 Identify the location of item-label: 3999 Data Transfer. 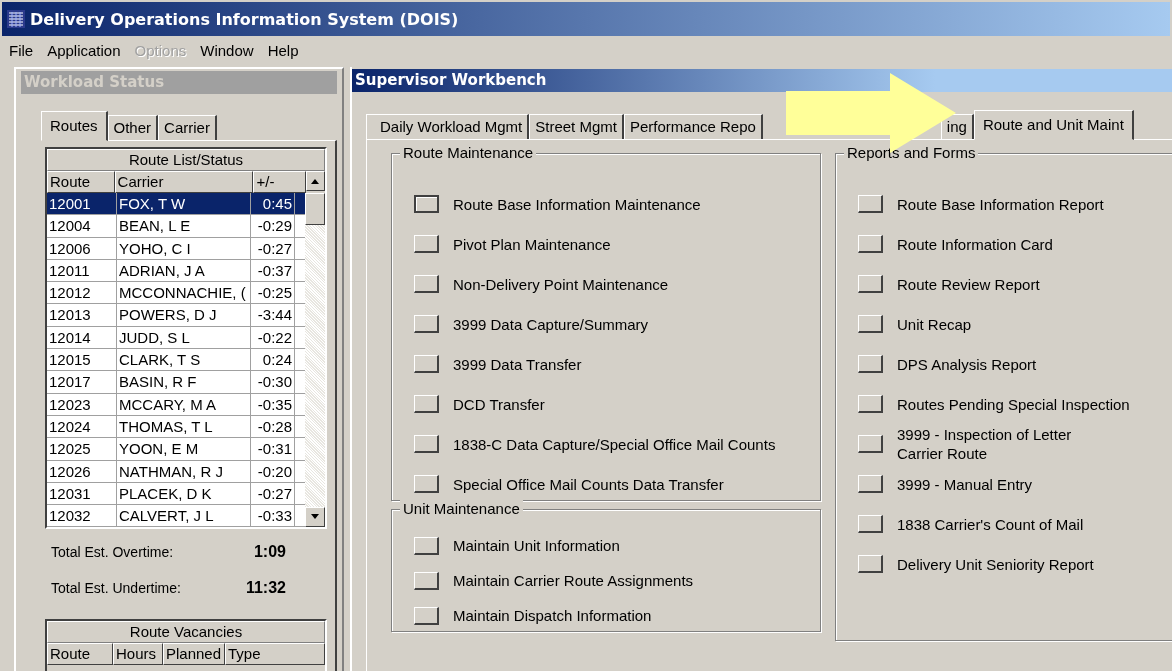
(517, 364).